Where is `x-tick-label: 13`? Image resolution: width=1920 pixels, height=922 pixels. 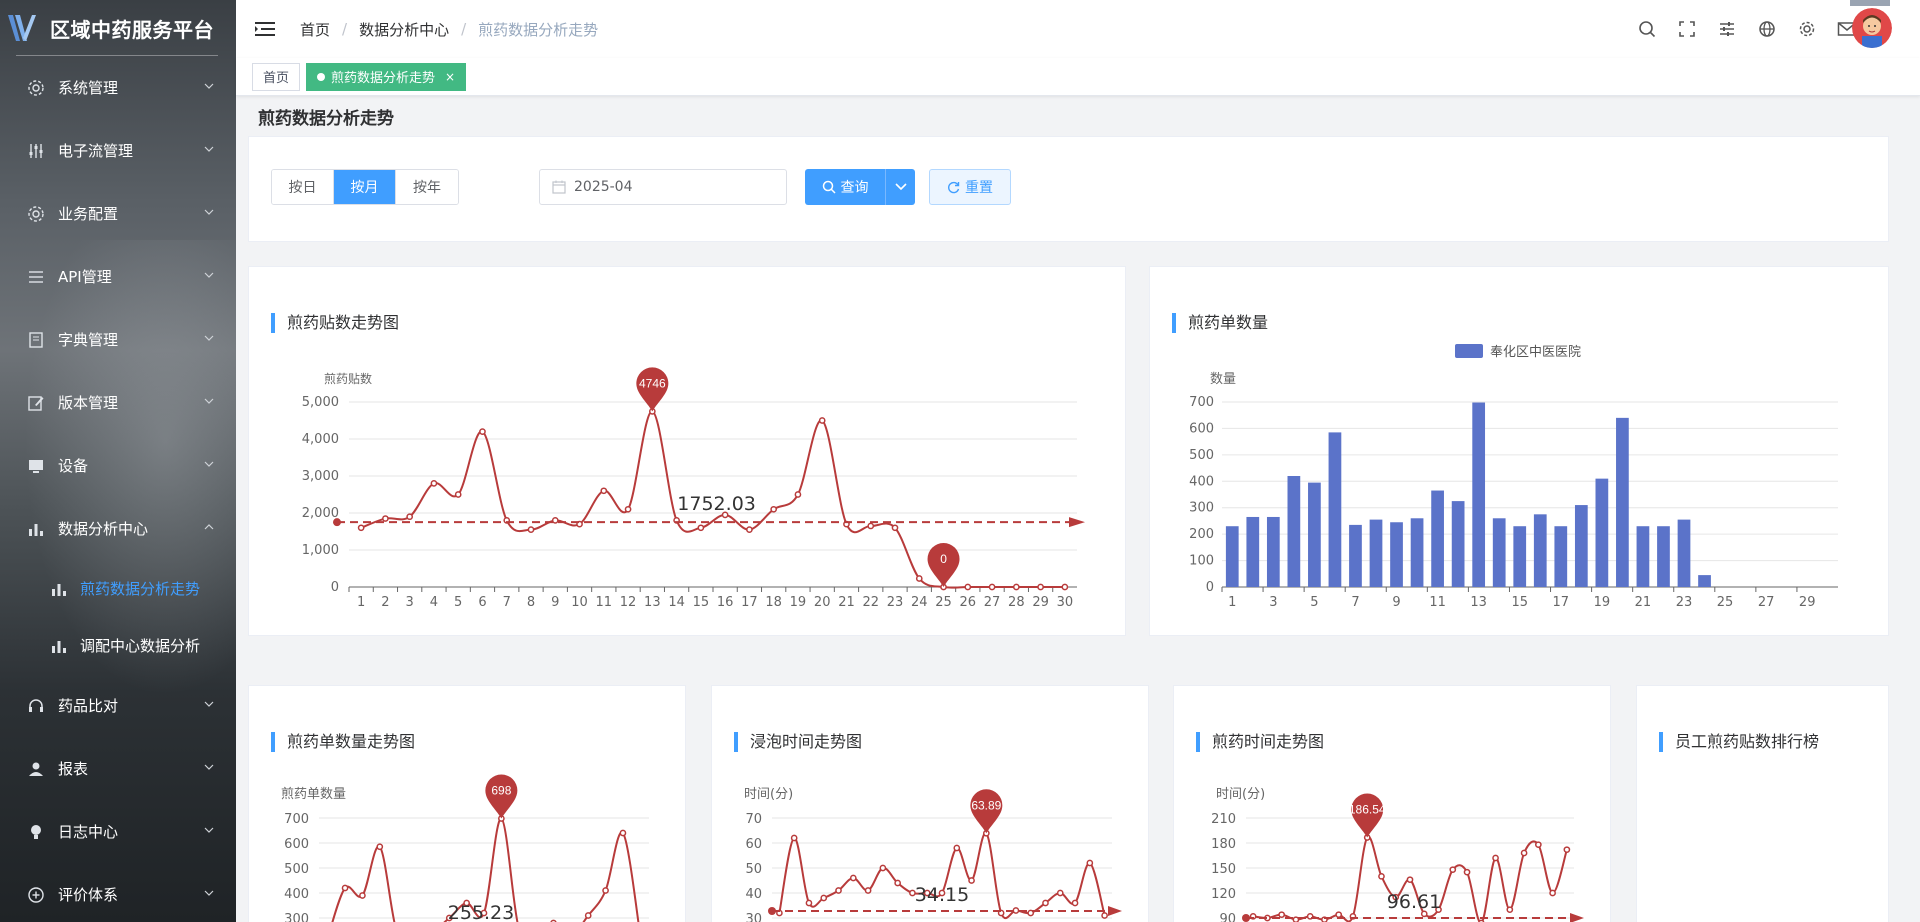 x-tick-label: 13 is located at coordinates (652, 602).